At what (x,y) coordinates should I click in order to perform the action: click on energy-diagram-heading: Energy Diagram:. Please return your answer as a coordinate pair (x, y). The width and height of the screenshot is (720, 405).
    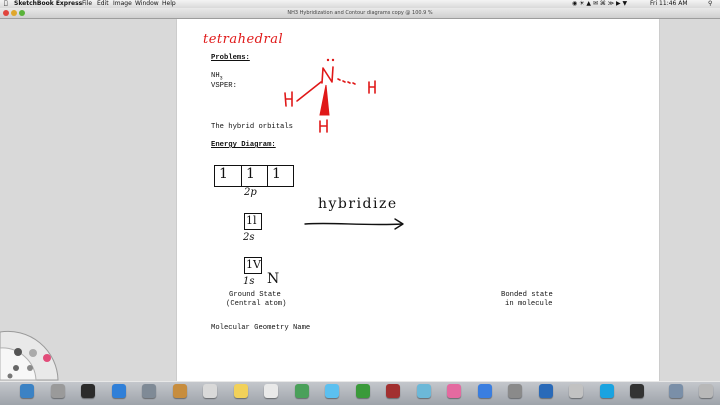
    Looking at the image, I should click on (243, 145).